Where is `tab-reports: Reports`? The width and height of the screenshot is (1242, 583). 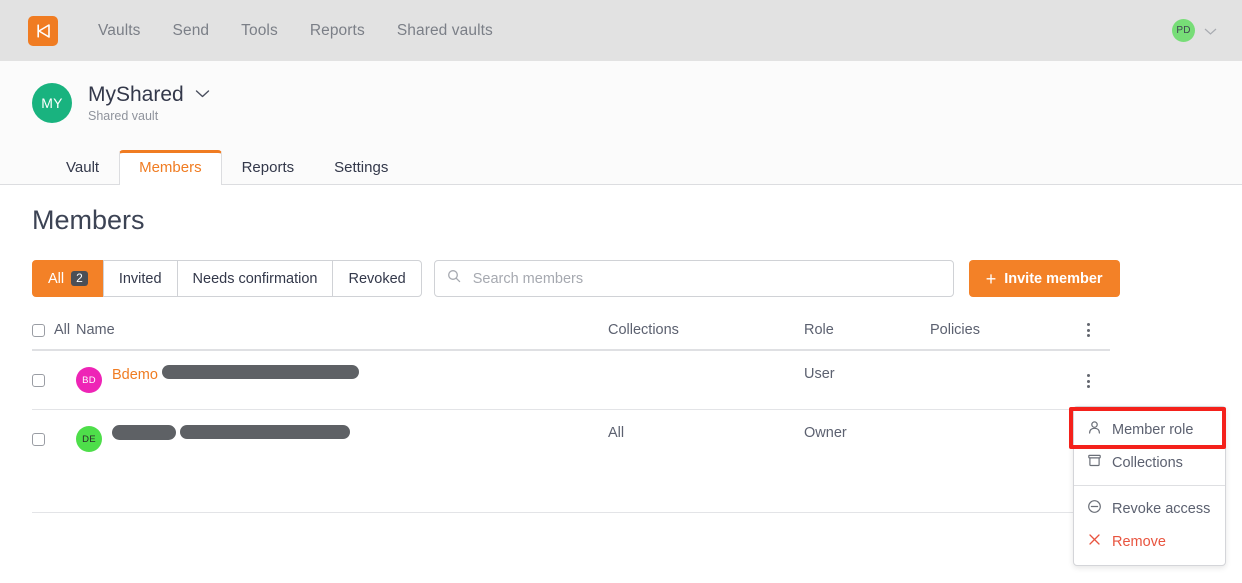 tab-reports: Reports is located at coordinates (268, 167).